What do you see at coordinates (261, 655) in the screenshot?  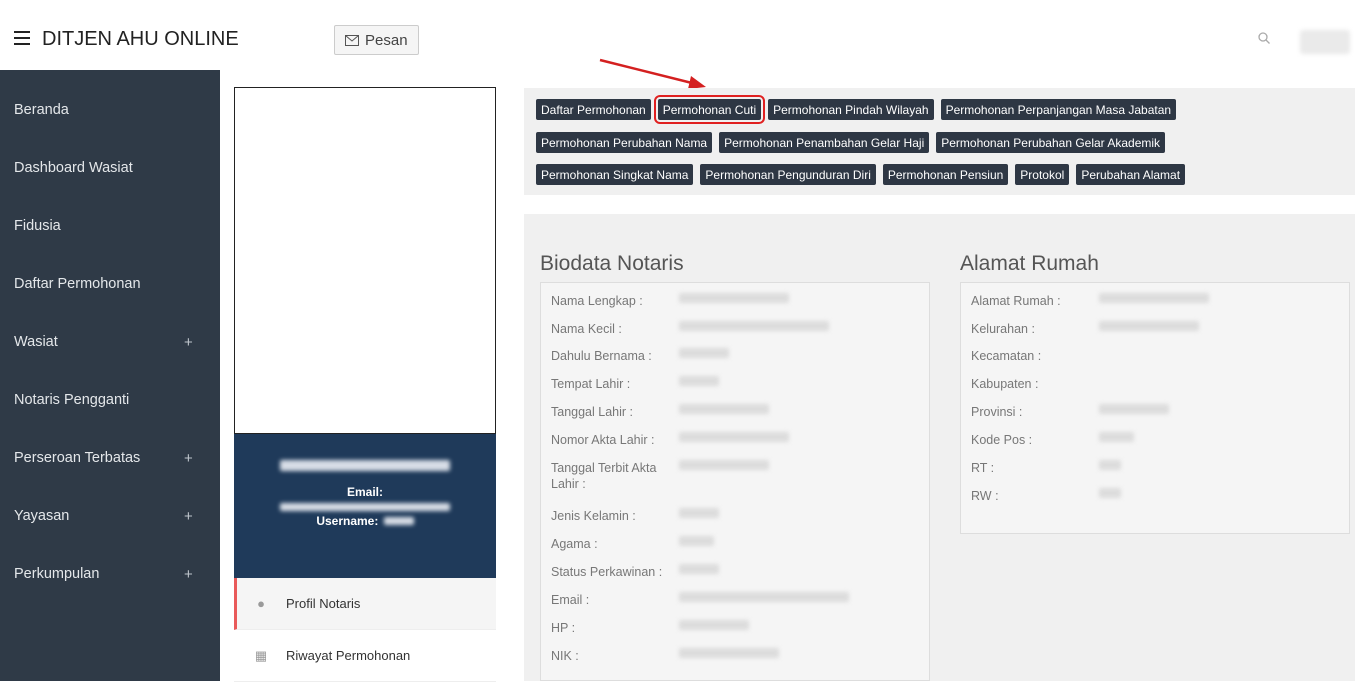 I see `calendar-icon: ▦` at bounding box center [261, 655].